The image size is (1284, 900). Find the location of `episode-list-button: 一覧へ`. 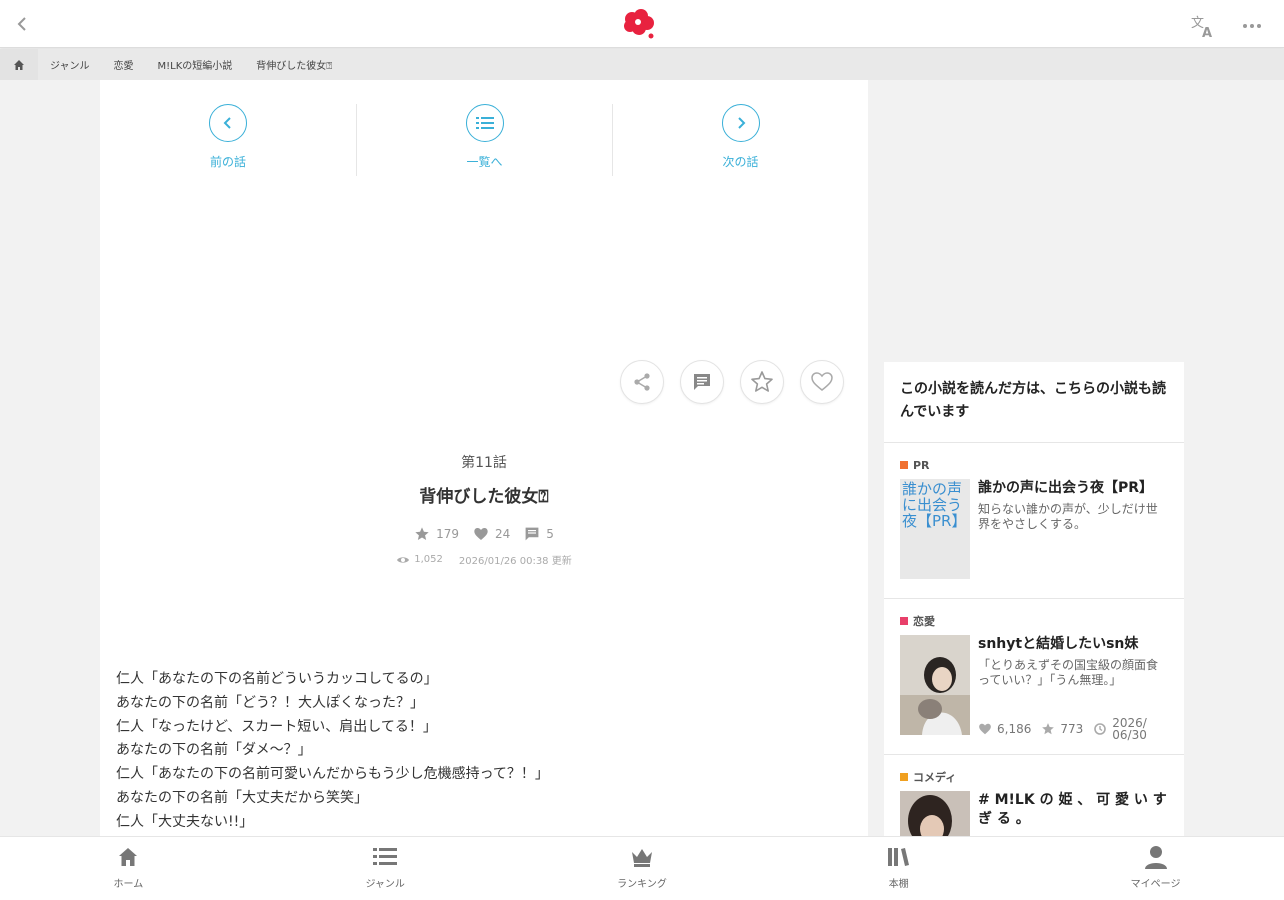

episode-list-button: 一覧へ is located at coordinates (484, 140).